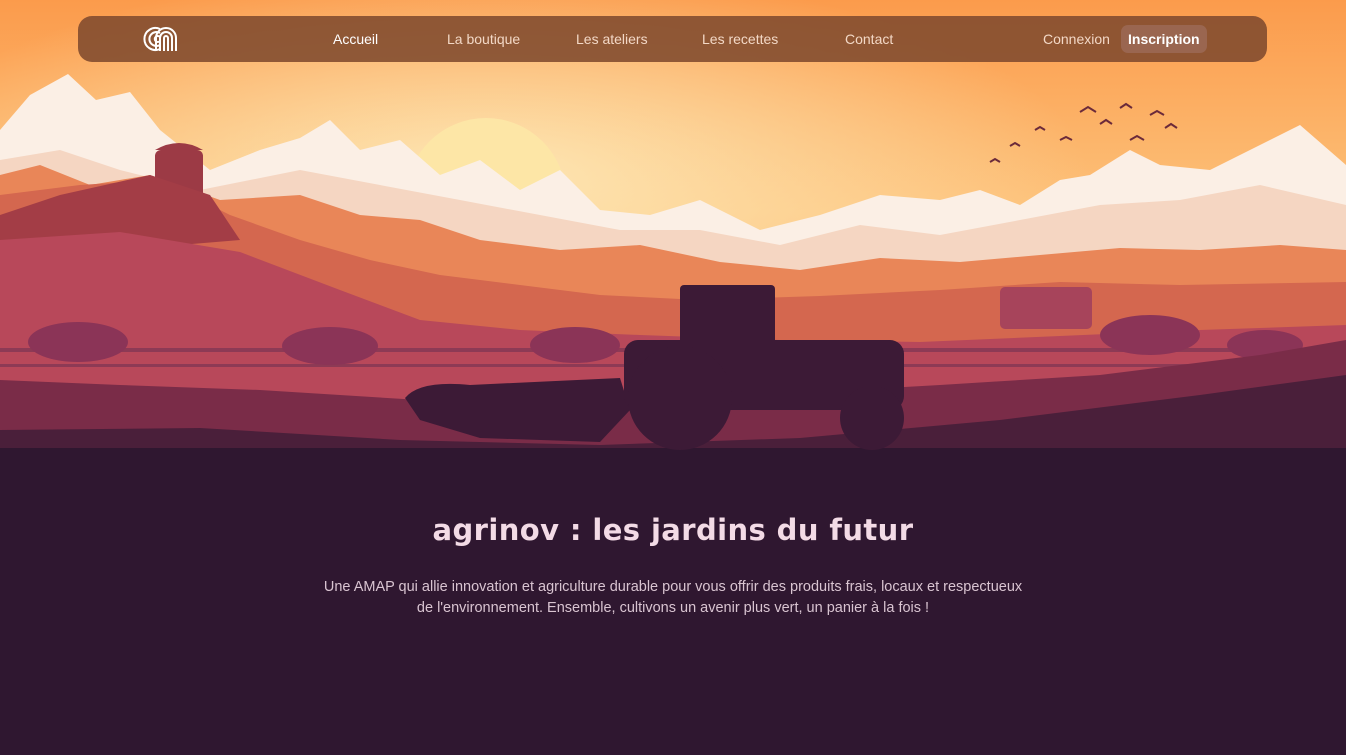 The image size is (1346, 755). Describe the element at coordinates (1046, 308) in the screenshot. I see `harvester-shape` at that location.